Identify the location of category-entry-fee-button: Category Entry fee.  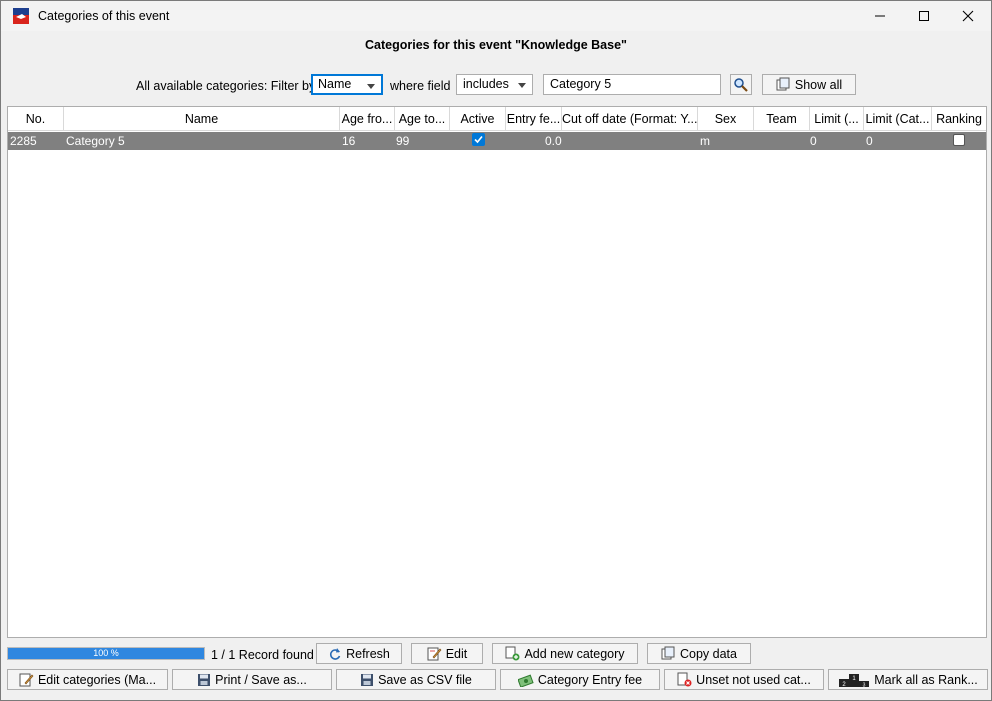
(580, 679).